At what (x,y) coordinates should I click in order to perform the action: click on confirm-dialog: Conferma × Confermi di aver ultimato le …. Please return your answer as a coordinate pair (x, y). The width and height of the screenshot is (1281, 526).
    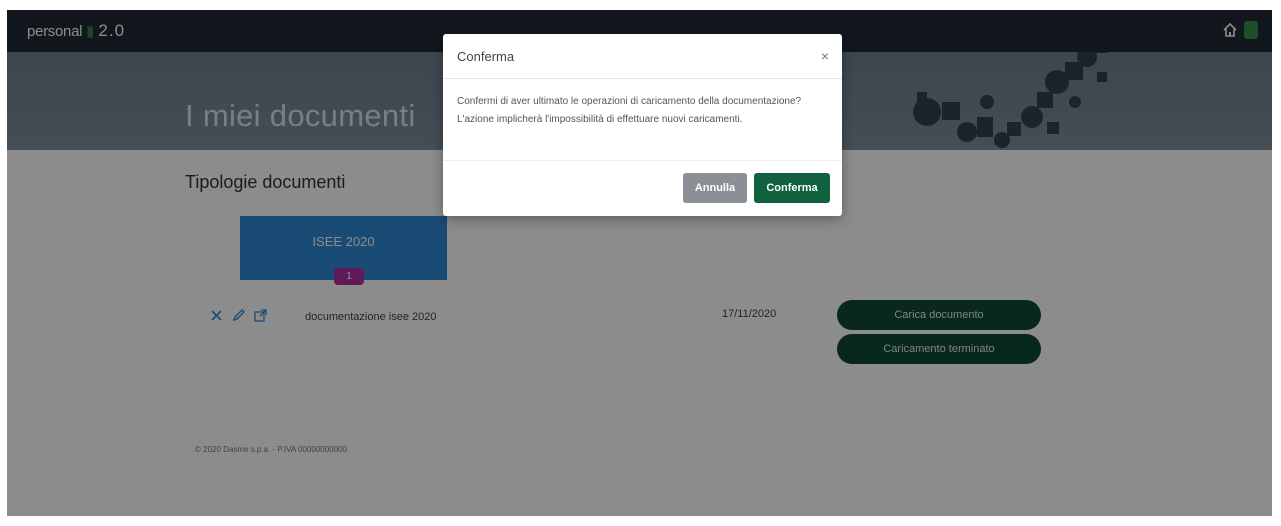
    Looking at the image, I should click on (642, 125).